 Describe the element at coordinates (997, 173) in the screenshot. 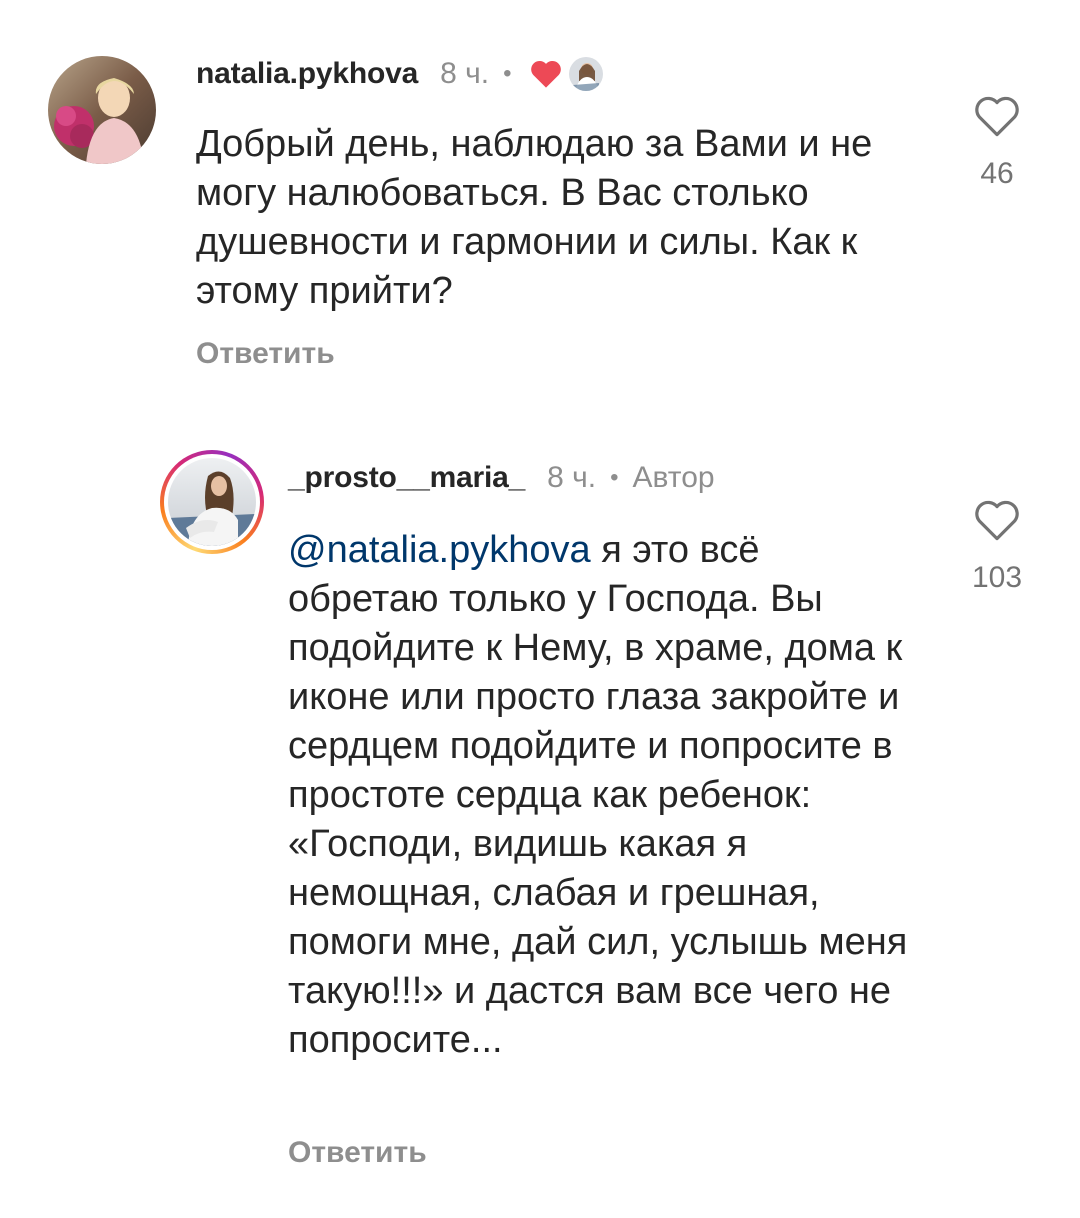

I see `like-count: 46` at that location.